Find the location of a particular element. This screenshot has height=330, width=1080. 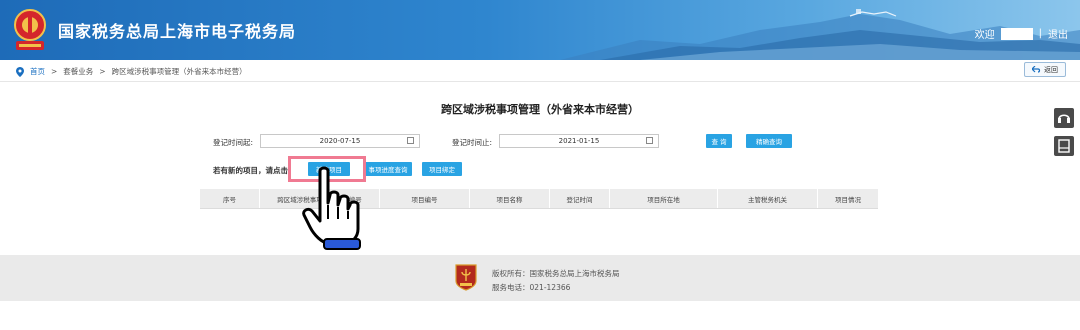

site-title: 国家税务总局上海市电子税务局 is located at coordinates (177, 31).